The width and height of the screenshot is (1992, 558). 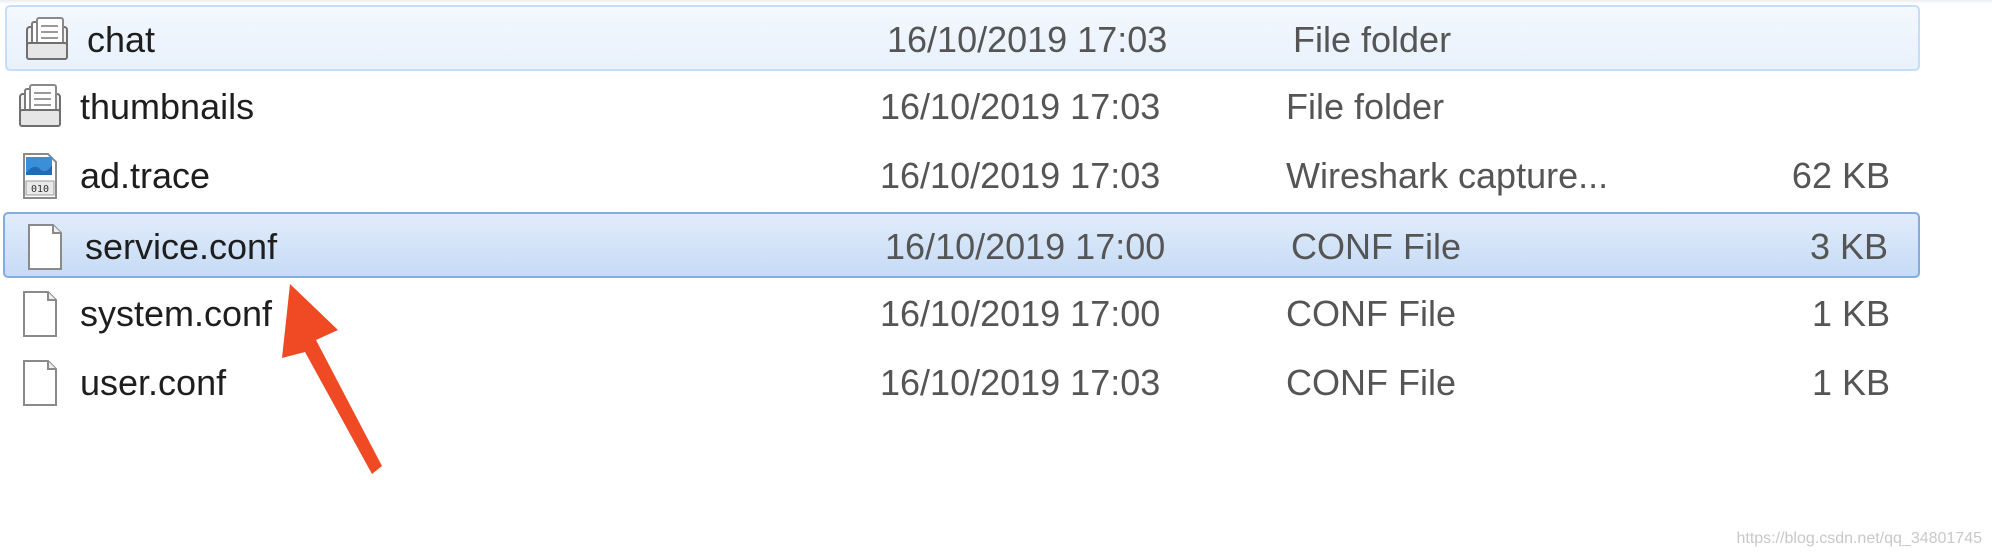 I want to click on file-size: 3 KB, so click(x=1848, y=246).